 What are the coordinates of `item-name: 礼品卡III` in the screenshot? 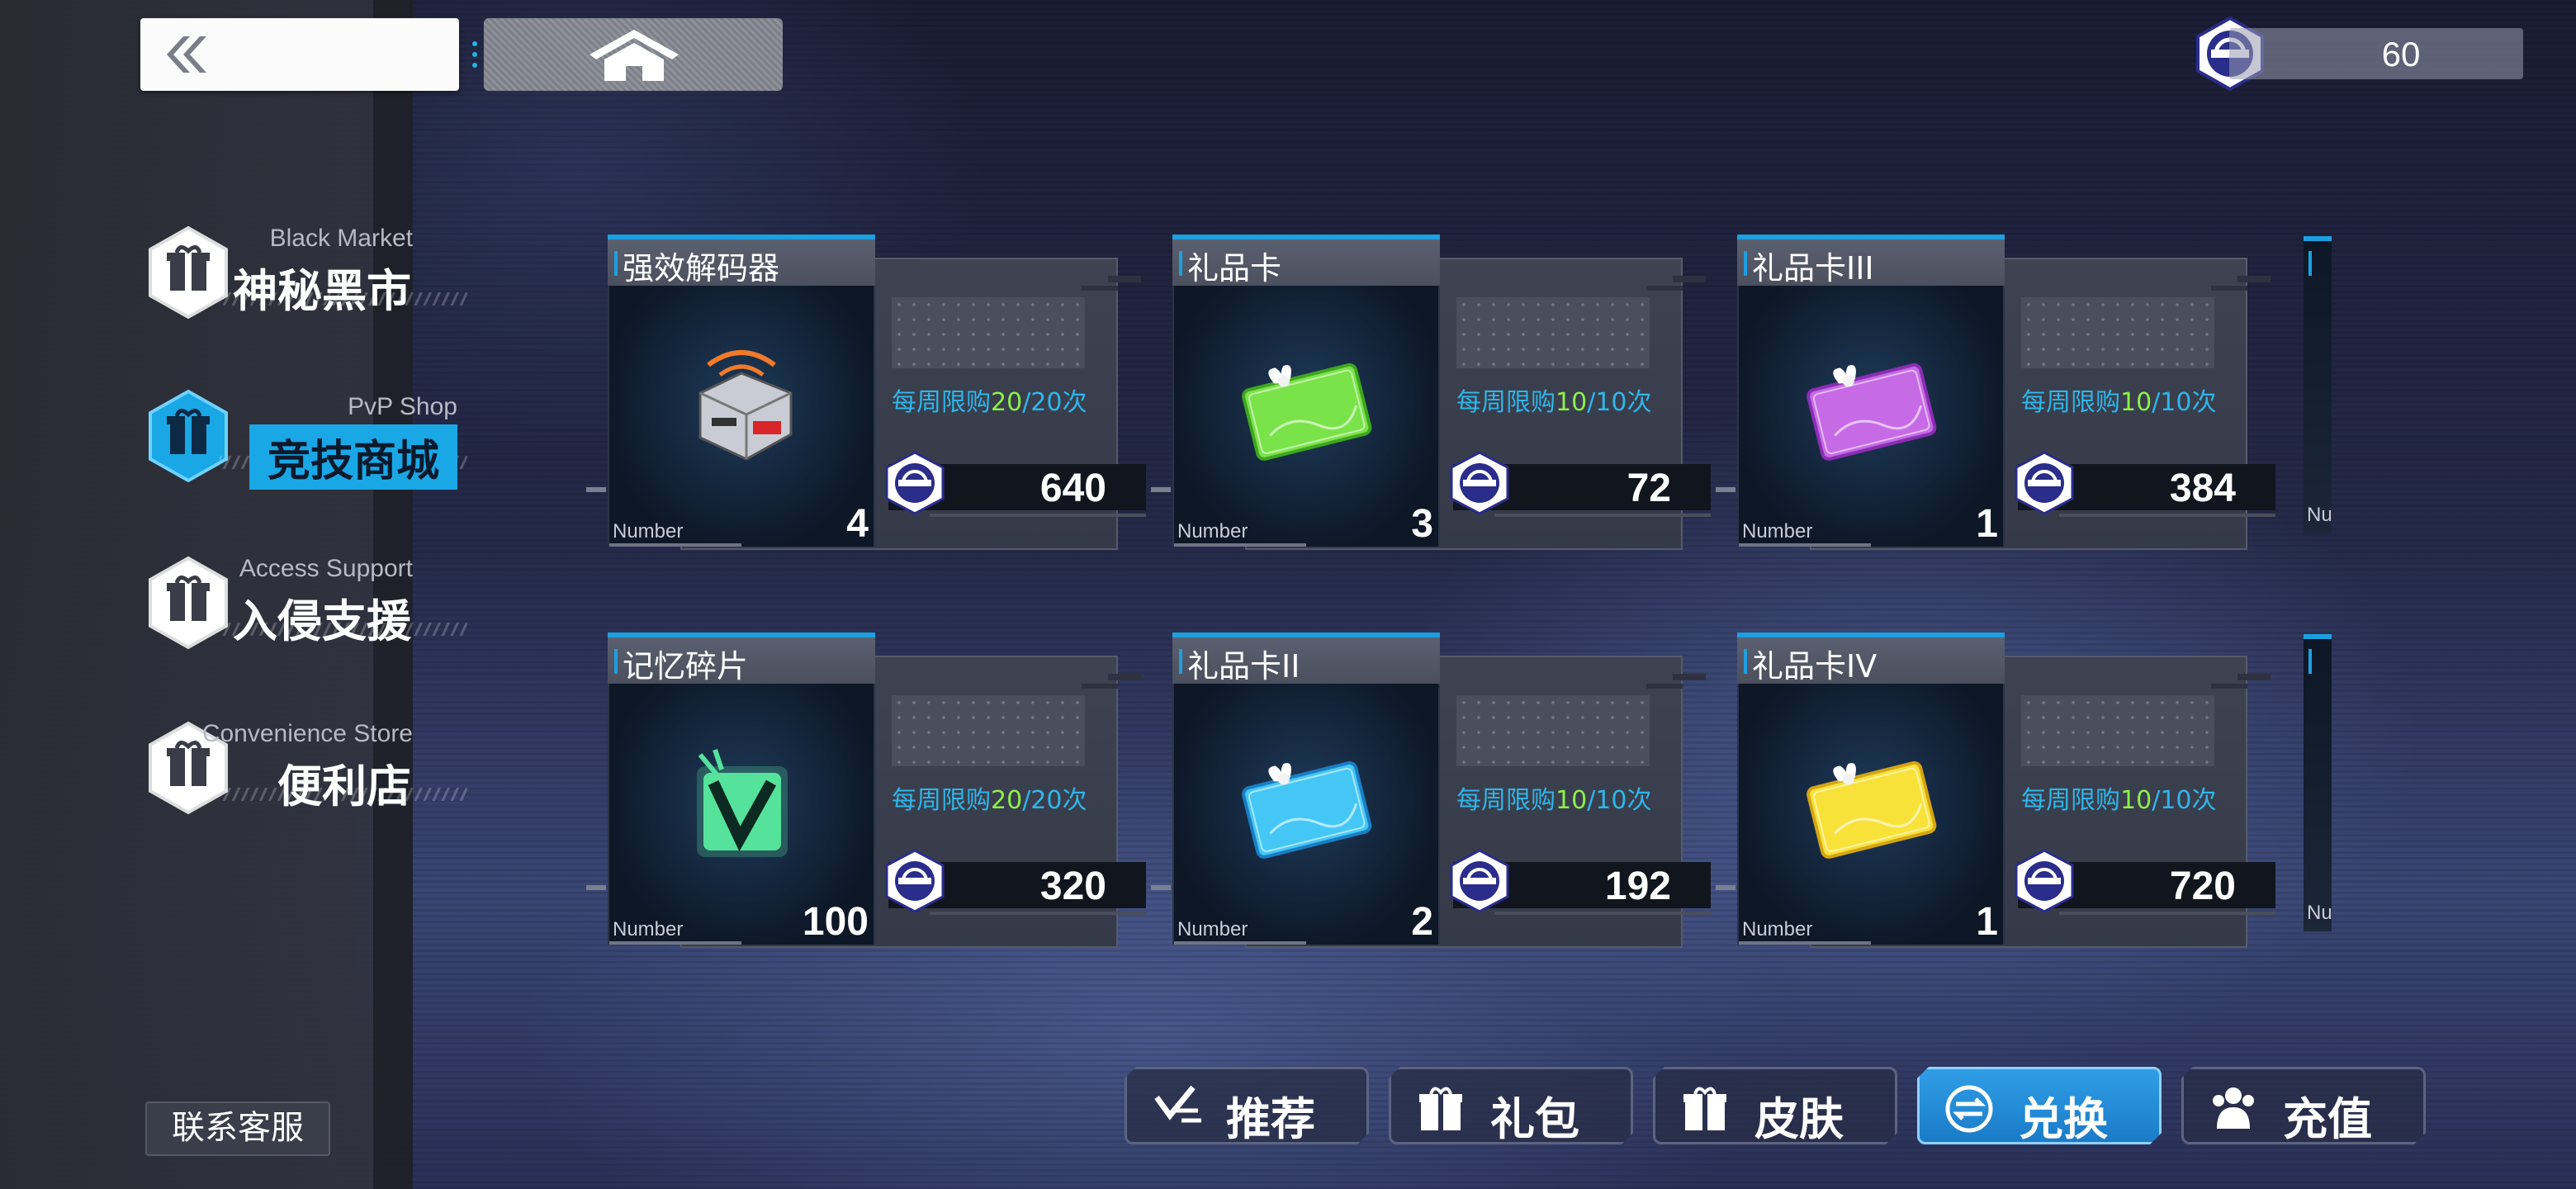 It's located at (1813, 268).